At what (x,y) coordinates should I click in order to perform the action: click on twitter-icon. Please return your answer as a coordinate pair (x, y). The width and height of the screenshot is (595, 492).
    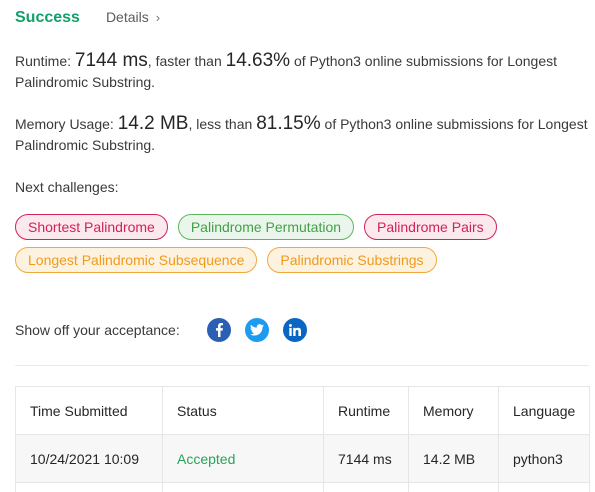
    Looking at the image, I should click on (256, 330).